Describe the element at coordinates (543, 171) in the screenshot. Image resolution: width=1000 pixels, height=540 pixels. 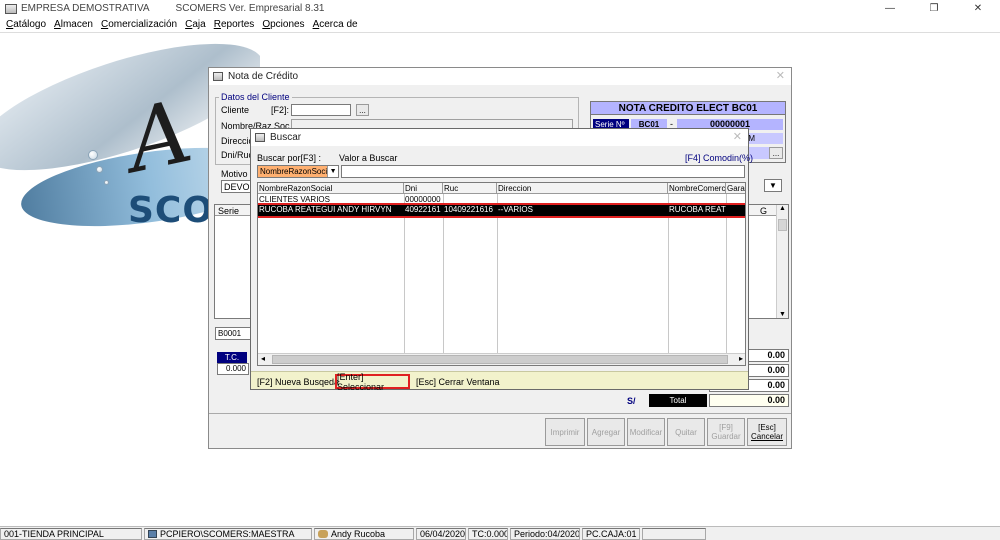
I see `valor-buscar-input` at that location.